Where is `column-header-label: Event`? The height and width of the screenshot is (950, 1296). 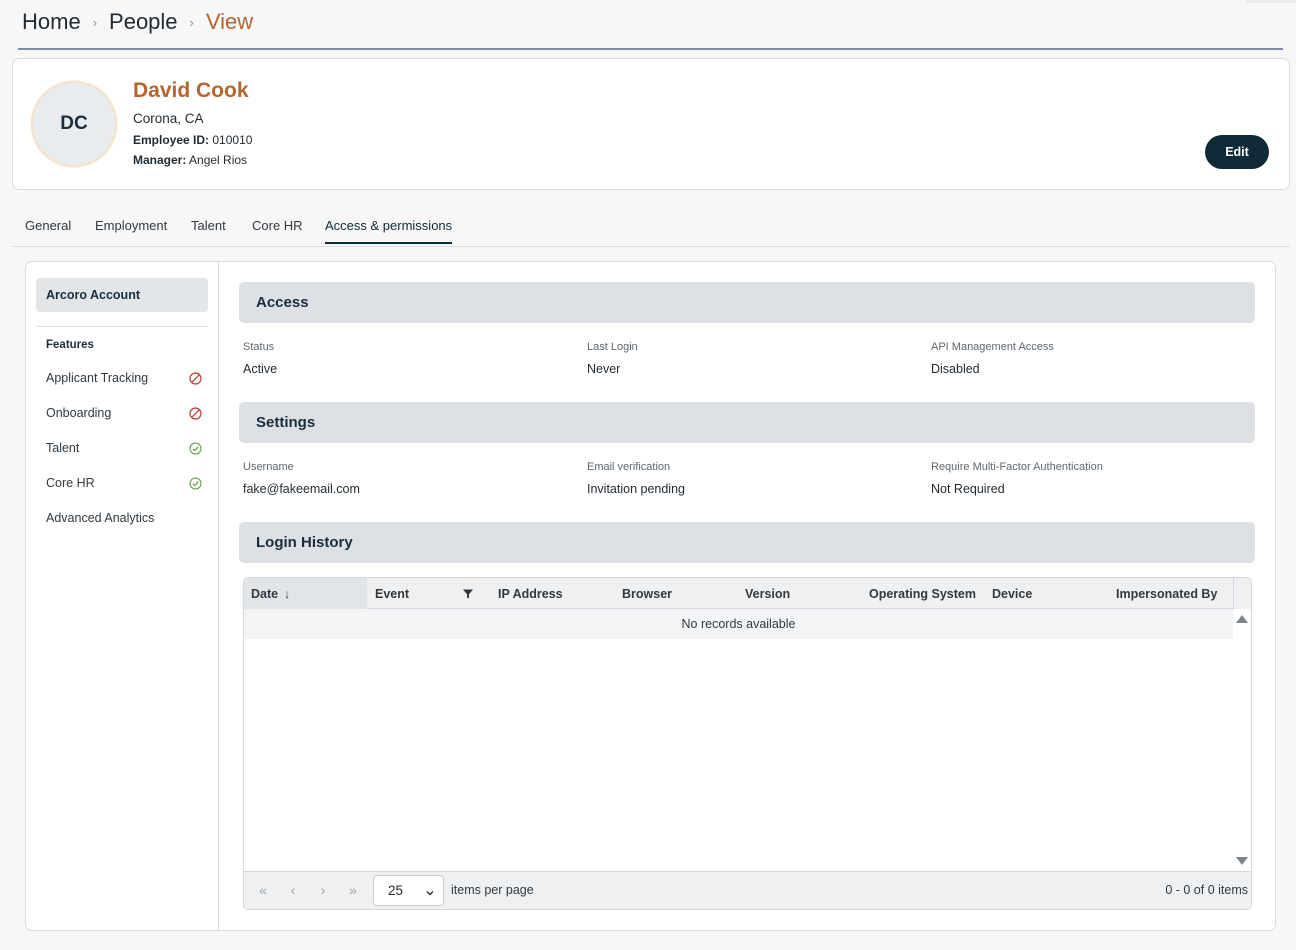 column-header-label: Event is located at coordinates (392, 593).